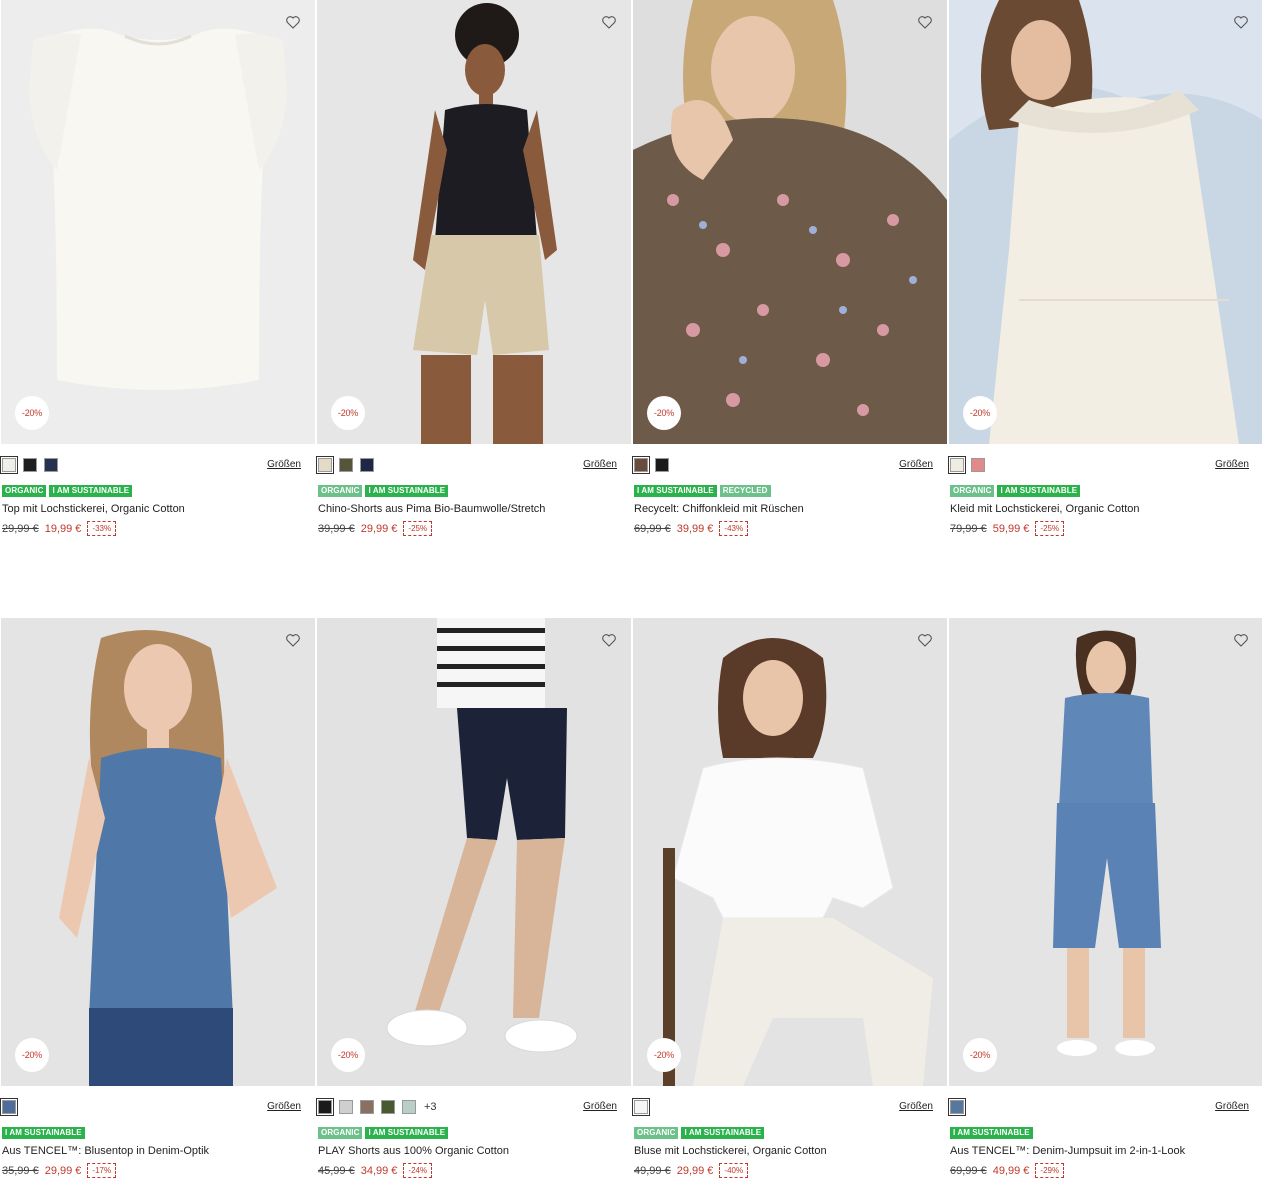 Image resolution: width=1262 pixels, height=1191 pixels. Describe the element at coordinates (376, 1107) in the screenshot. I see `color-swatches: +3` at that location.